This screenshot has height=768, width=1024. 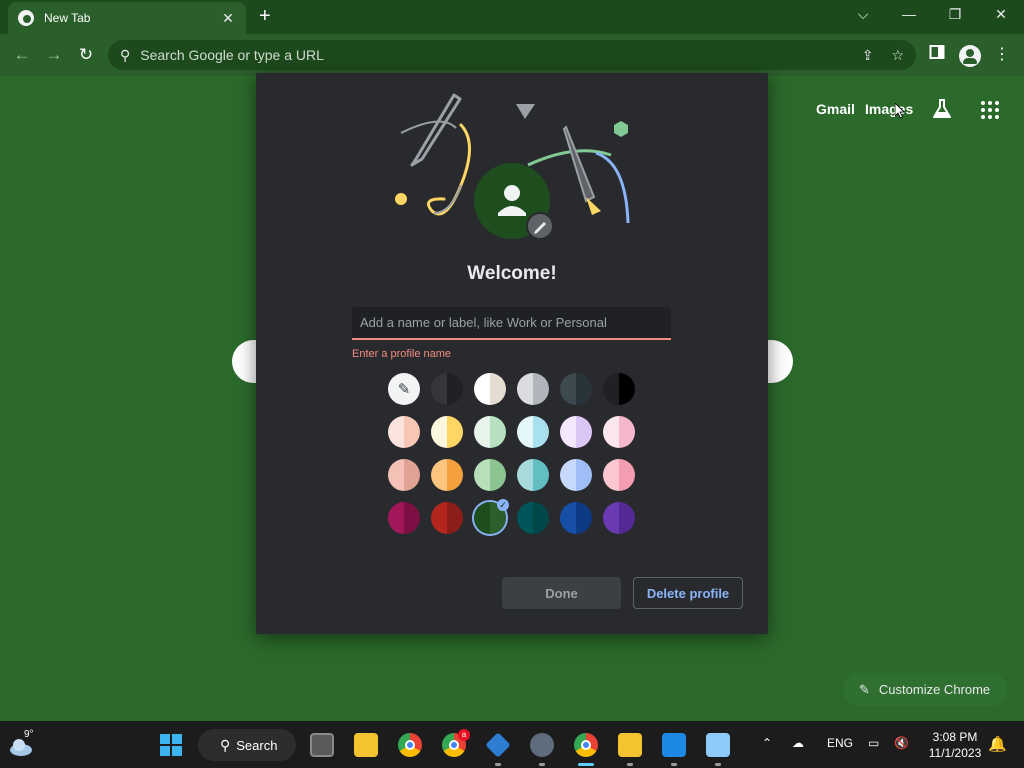 What do you see at coordinates (533, 432) in the screenshot?
I see `theme-swatch-cyan-light` at bounding box center [533, 432].